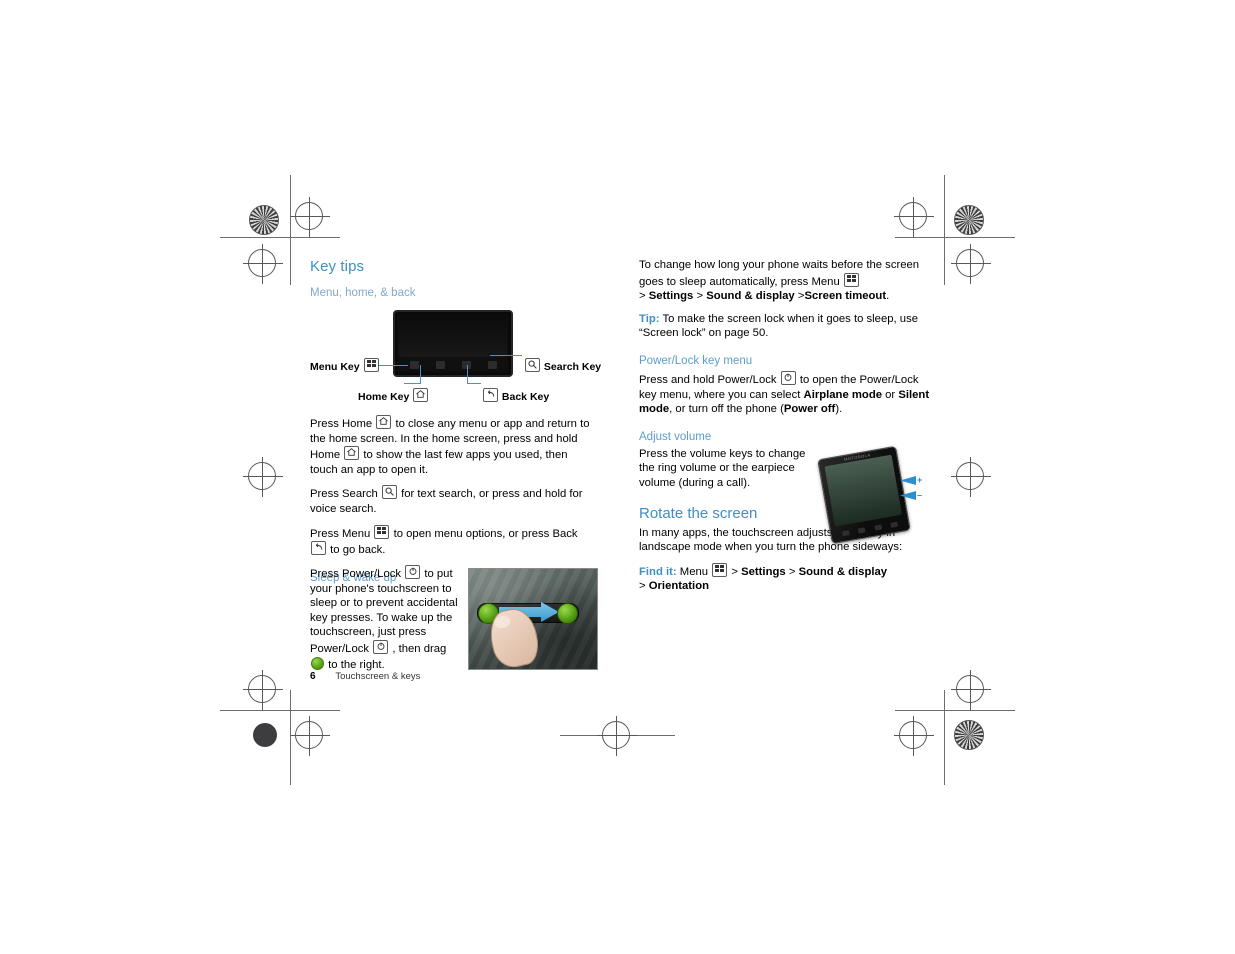 Image resolution: width=1235 pixels, height=954 pixels. What do you see at coordinates (310, 736) in the screenshot?
I see `registration-mark-bl` at bounding box center [310, 736].